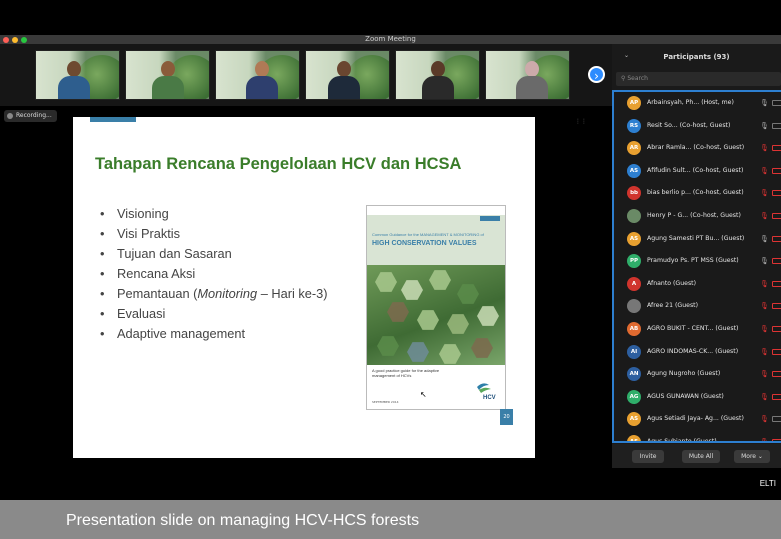 The width and height of the screenshot is (781, 539). I want to click on top-letterbox, so click(390, 17).